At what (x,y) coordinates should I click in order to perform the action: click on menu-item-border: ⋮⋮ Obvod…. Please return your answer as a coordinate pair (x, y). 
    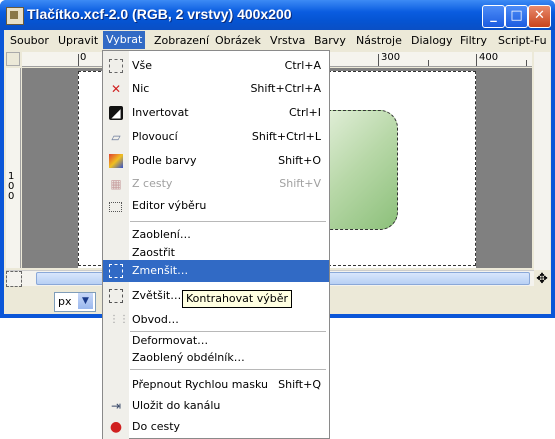
    Looking at the image, I should click on (216, 320).